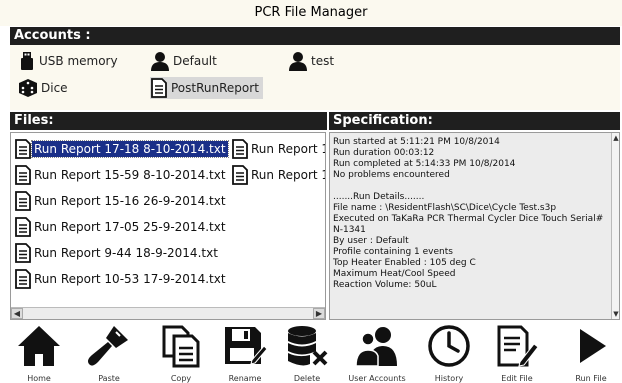 The width and height of the screenshot is (622, 383). Describe the element at coordinates (376, 347) in the screenshot. I see `user-accounts-icon` at that location.